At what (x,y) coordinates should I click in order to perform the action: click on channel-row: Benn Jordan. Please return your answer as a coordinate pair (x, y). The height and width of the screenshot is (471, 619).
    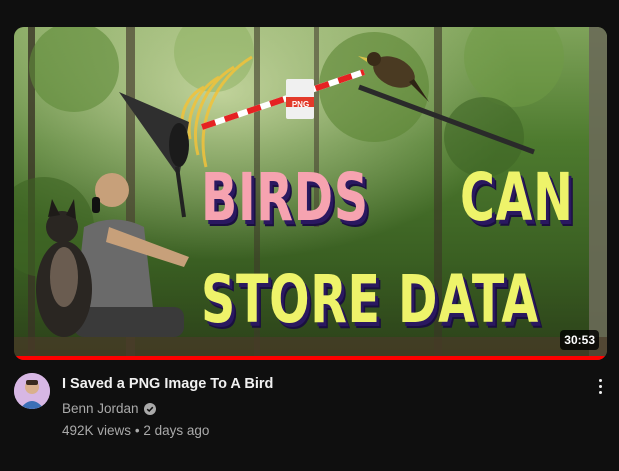
    Looking at the image, I should click on (322, 409).